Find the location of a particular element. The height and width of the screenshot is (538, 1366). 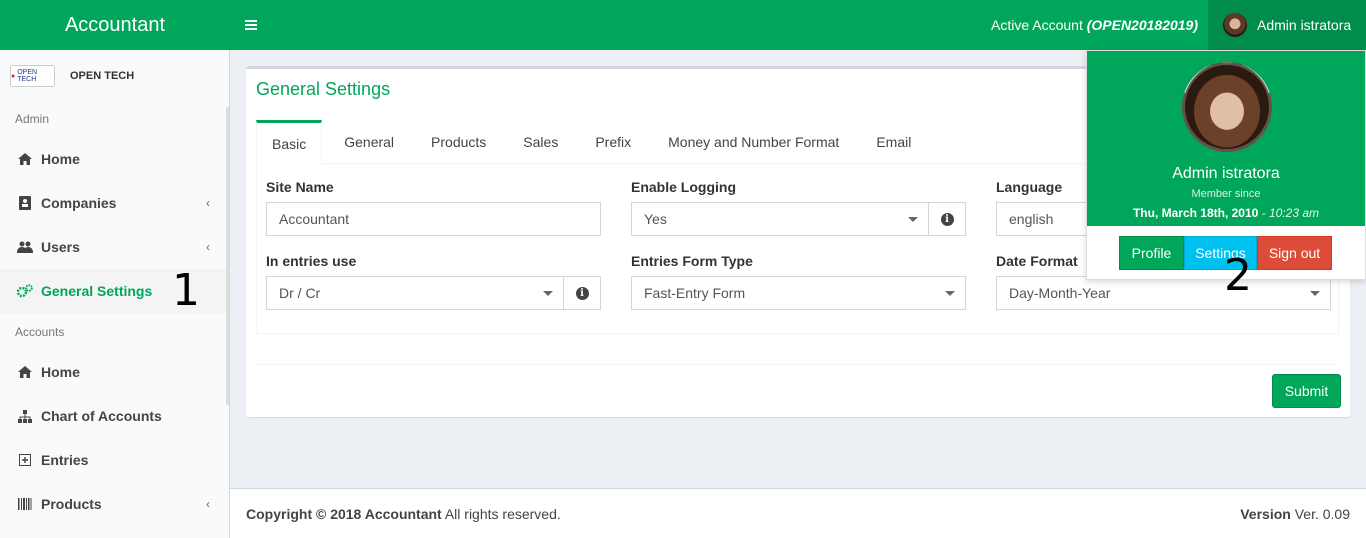

sidebar-item-label: Users is located at coordinates (60, 247).